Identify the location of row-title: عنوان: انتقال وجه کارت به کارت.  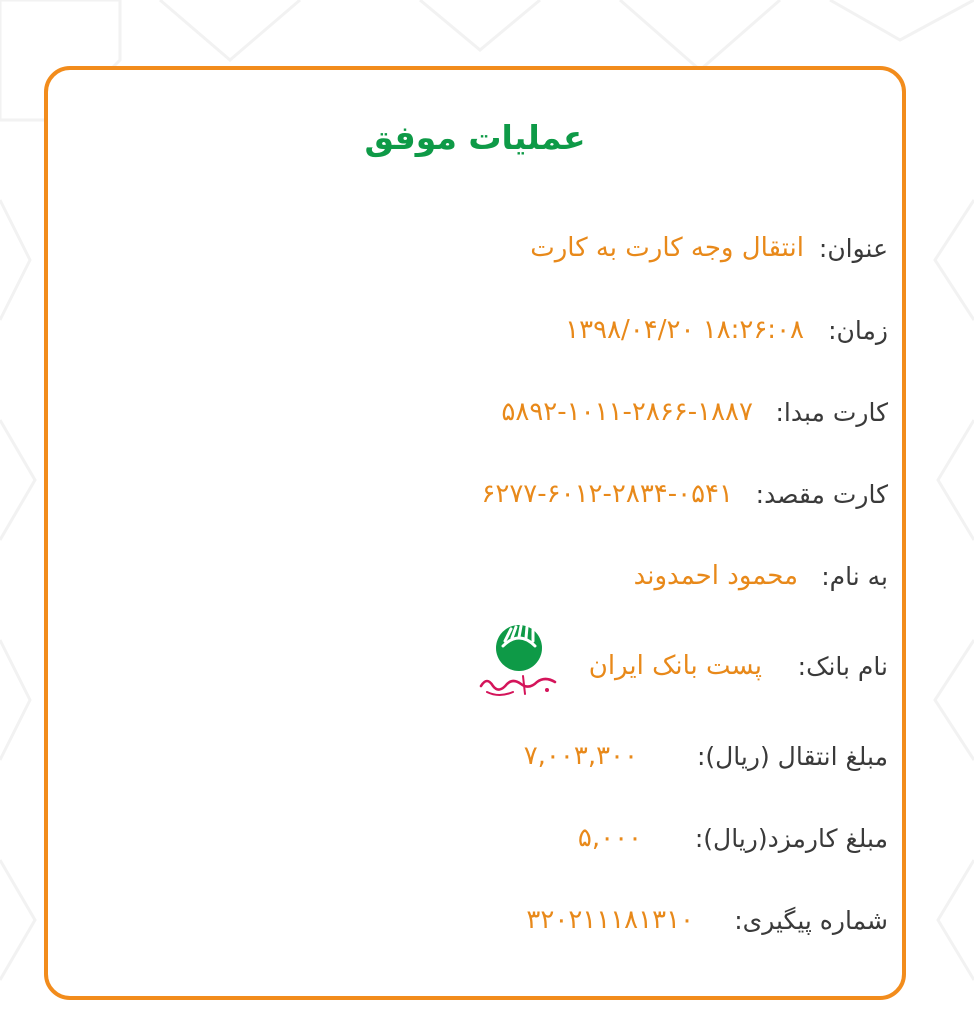
(709, 248).